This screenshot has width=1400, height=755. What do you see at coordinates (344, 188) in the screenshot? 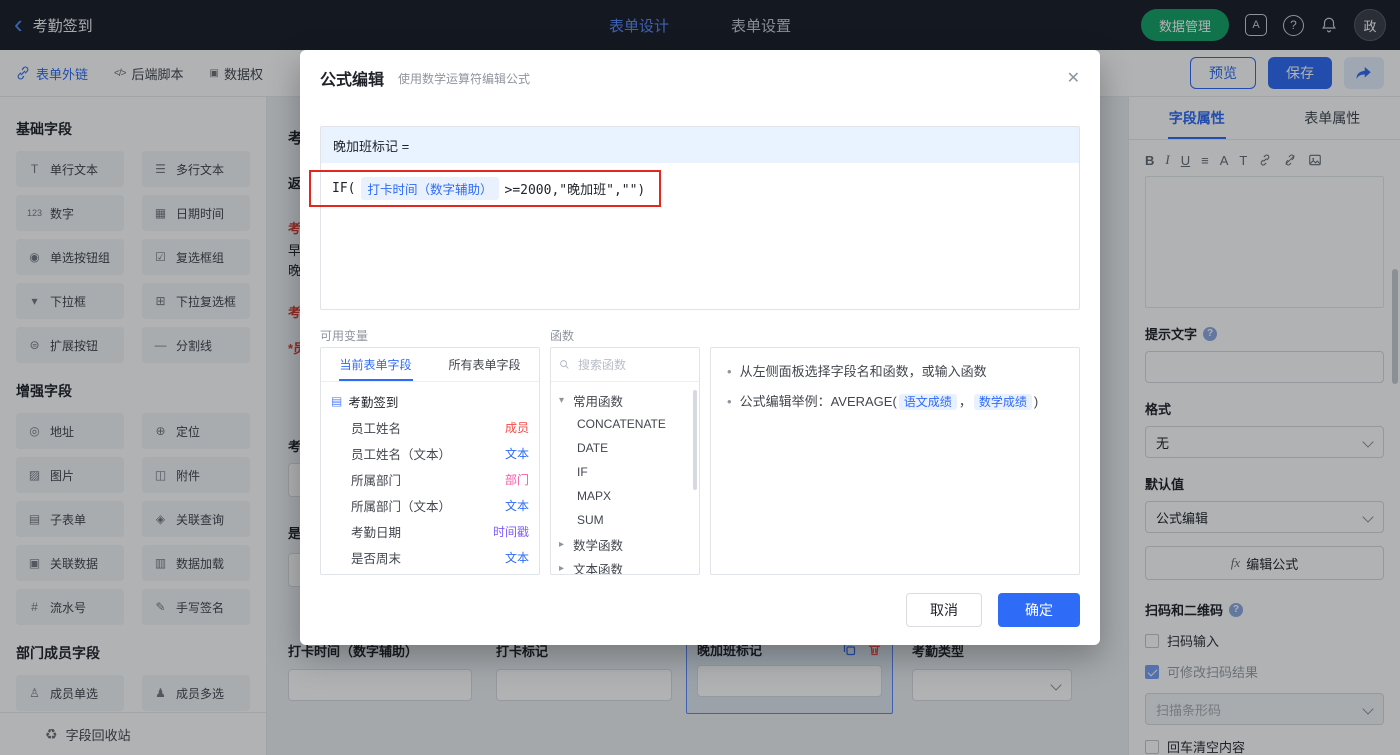
I see `formula-function-text: IF(` at bounding box center [344, 188].